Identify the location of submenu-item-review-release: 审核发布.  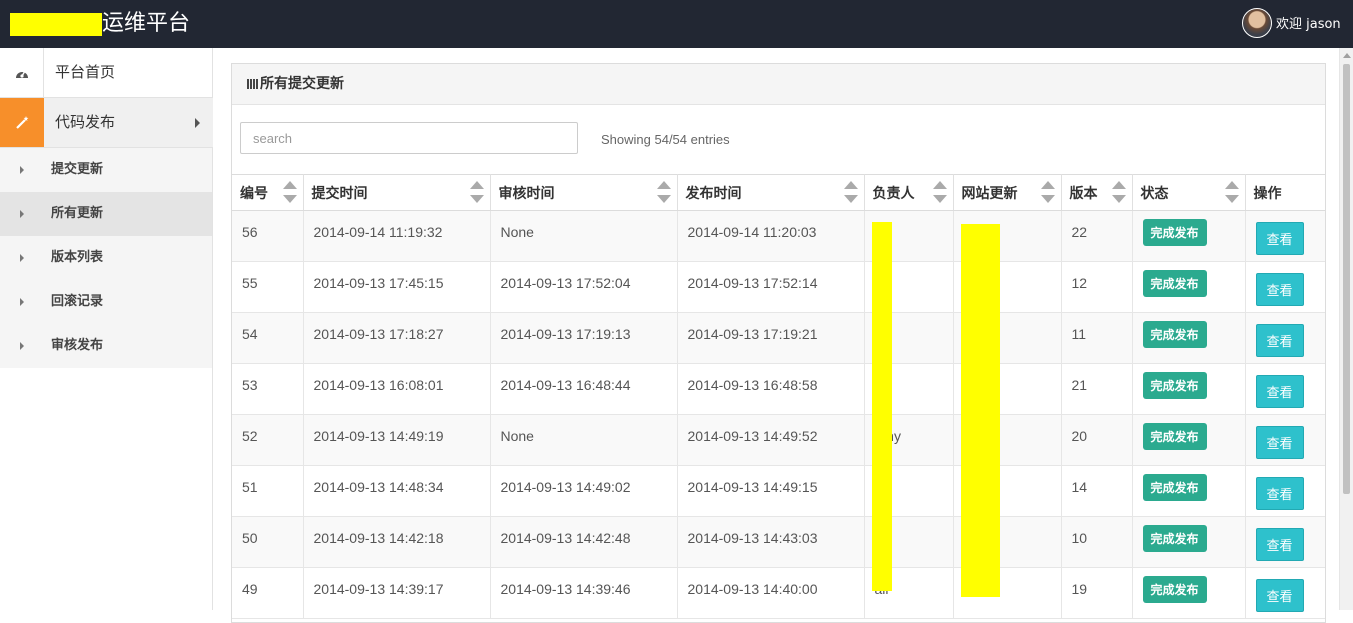
(106, 346).